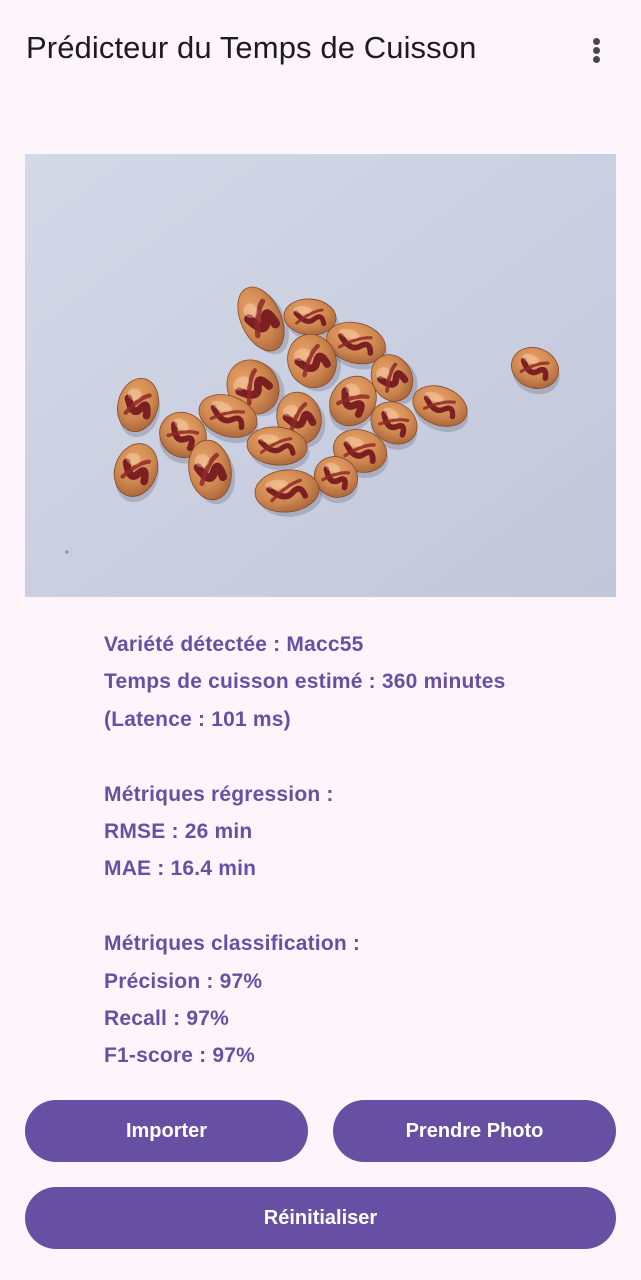 Image resolution: width=641 pixels, height=1280 pixels. Describe the element at coordinates (166, 1131) in the screenshot. I see `import-button: Importer` at that location.